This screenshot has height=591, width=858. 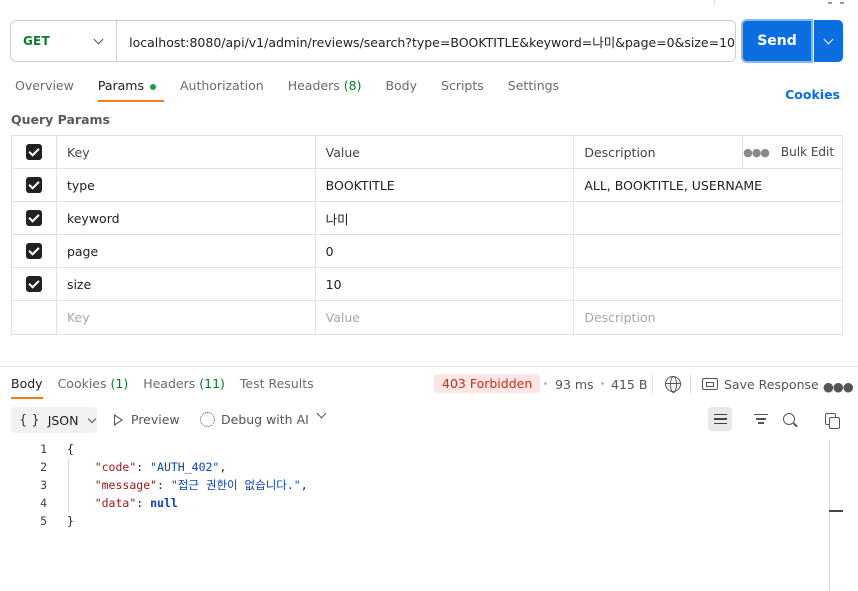 I want to click on format-label: JSON, so click(x=63, y=420).